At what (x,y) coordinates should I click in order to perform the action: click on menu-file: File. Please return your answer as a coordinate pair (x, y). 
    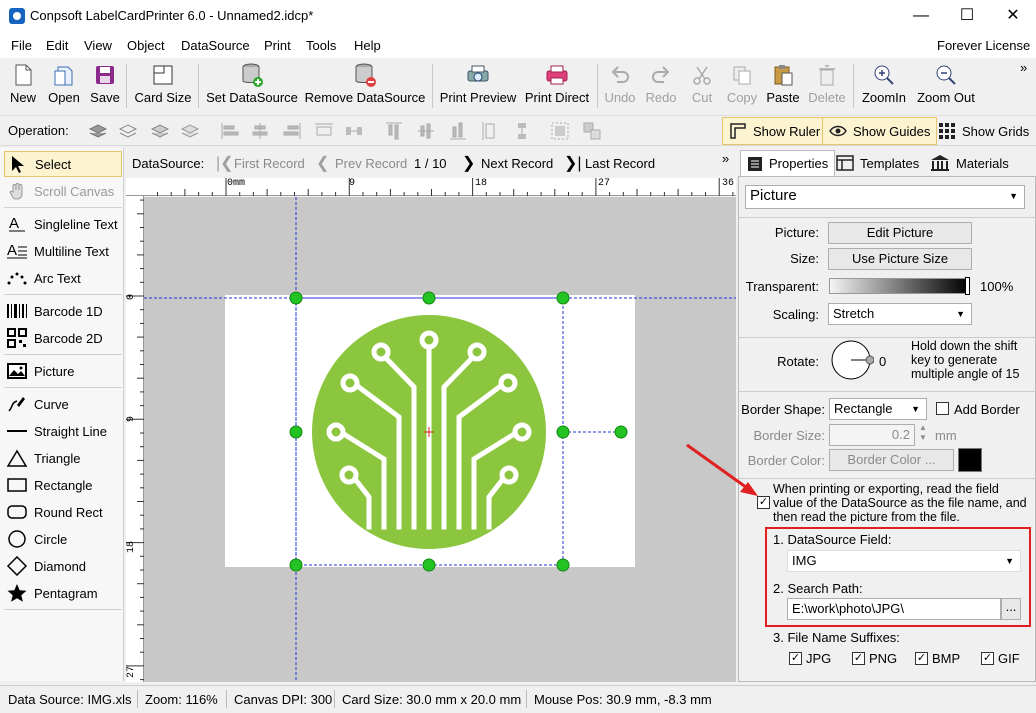
    Looking at the image, I should click on (21, 45).